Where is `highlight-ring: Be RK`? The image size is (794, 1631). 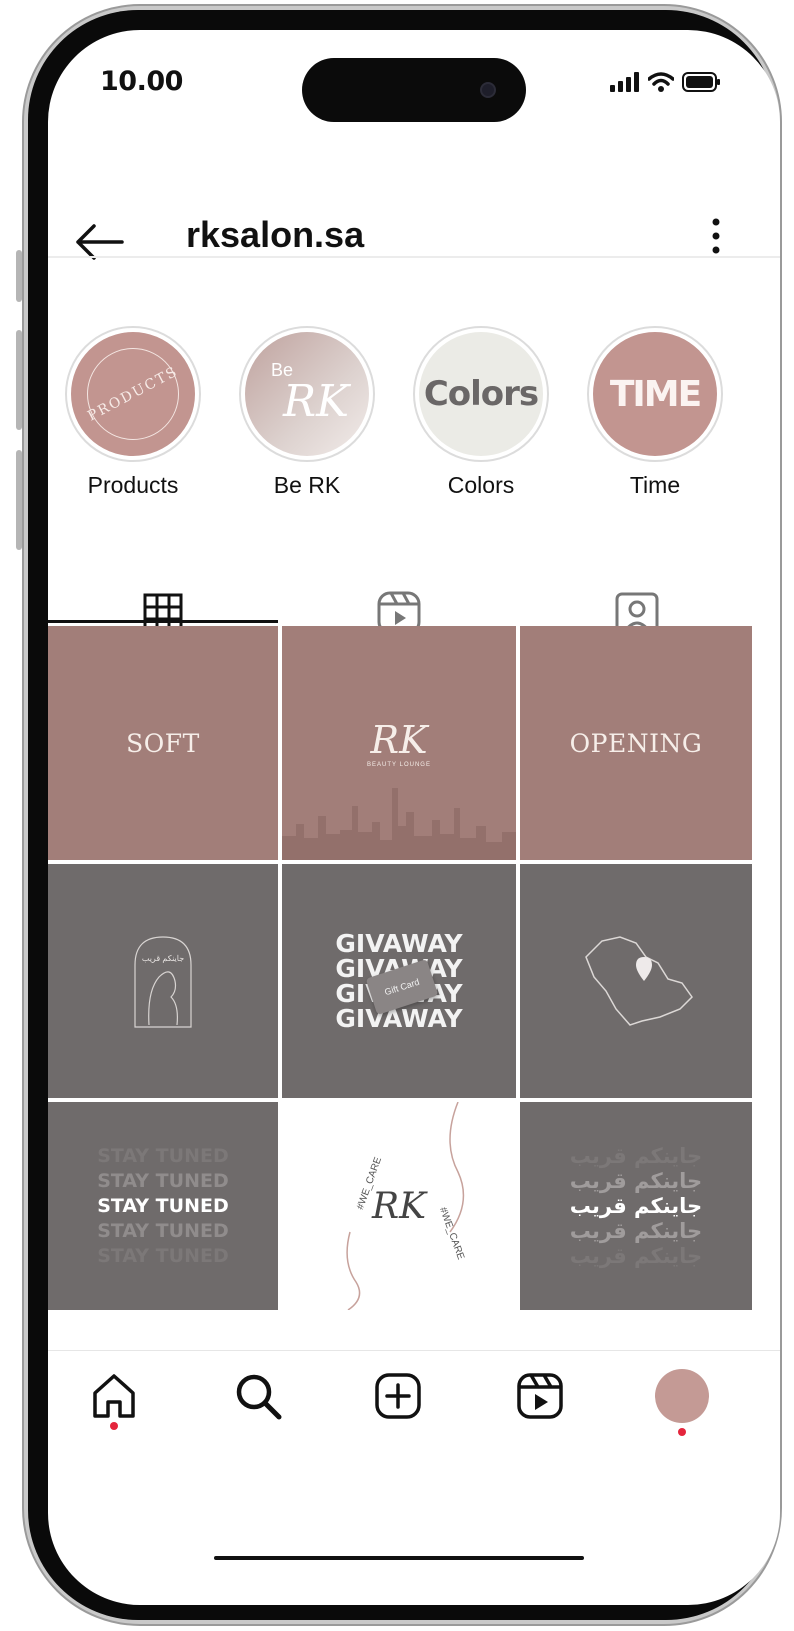 highlight-ring: Be RK is located at coordinates (307, 394).